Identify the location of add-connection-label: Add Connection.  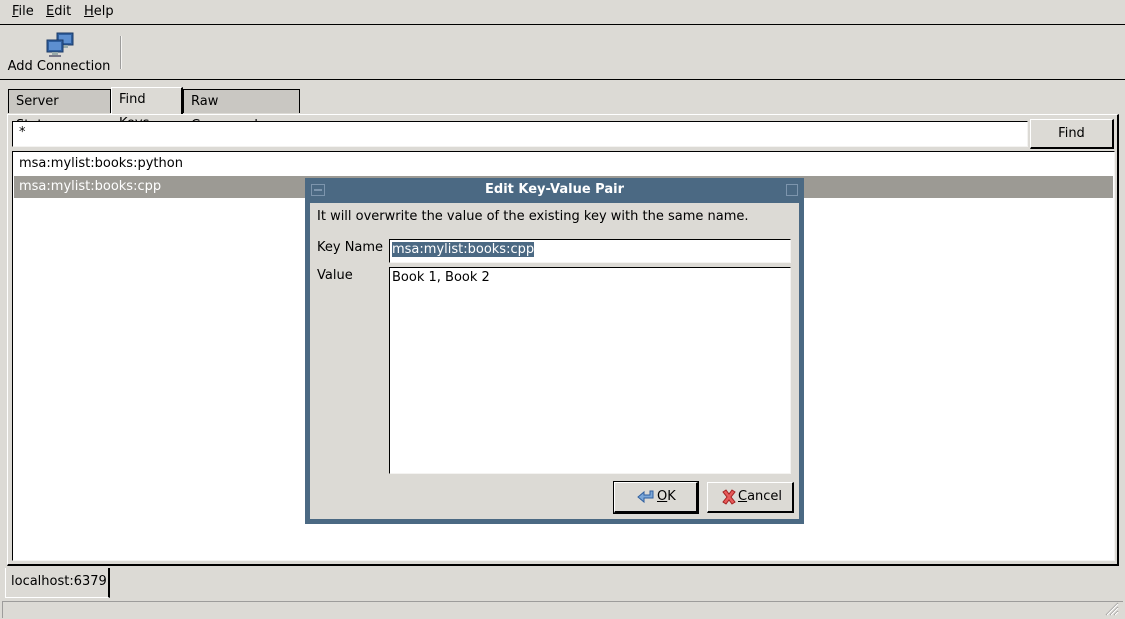
(59, 66).